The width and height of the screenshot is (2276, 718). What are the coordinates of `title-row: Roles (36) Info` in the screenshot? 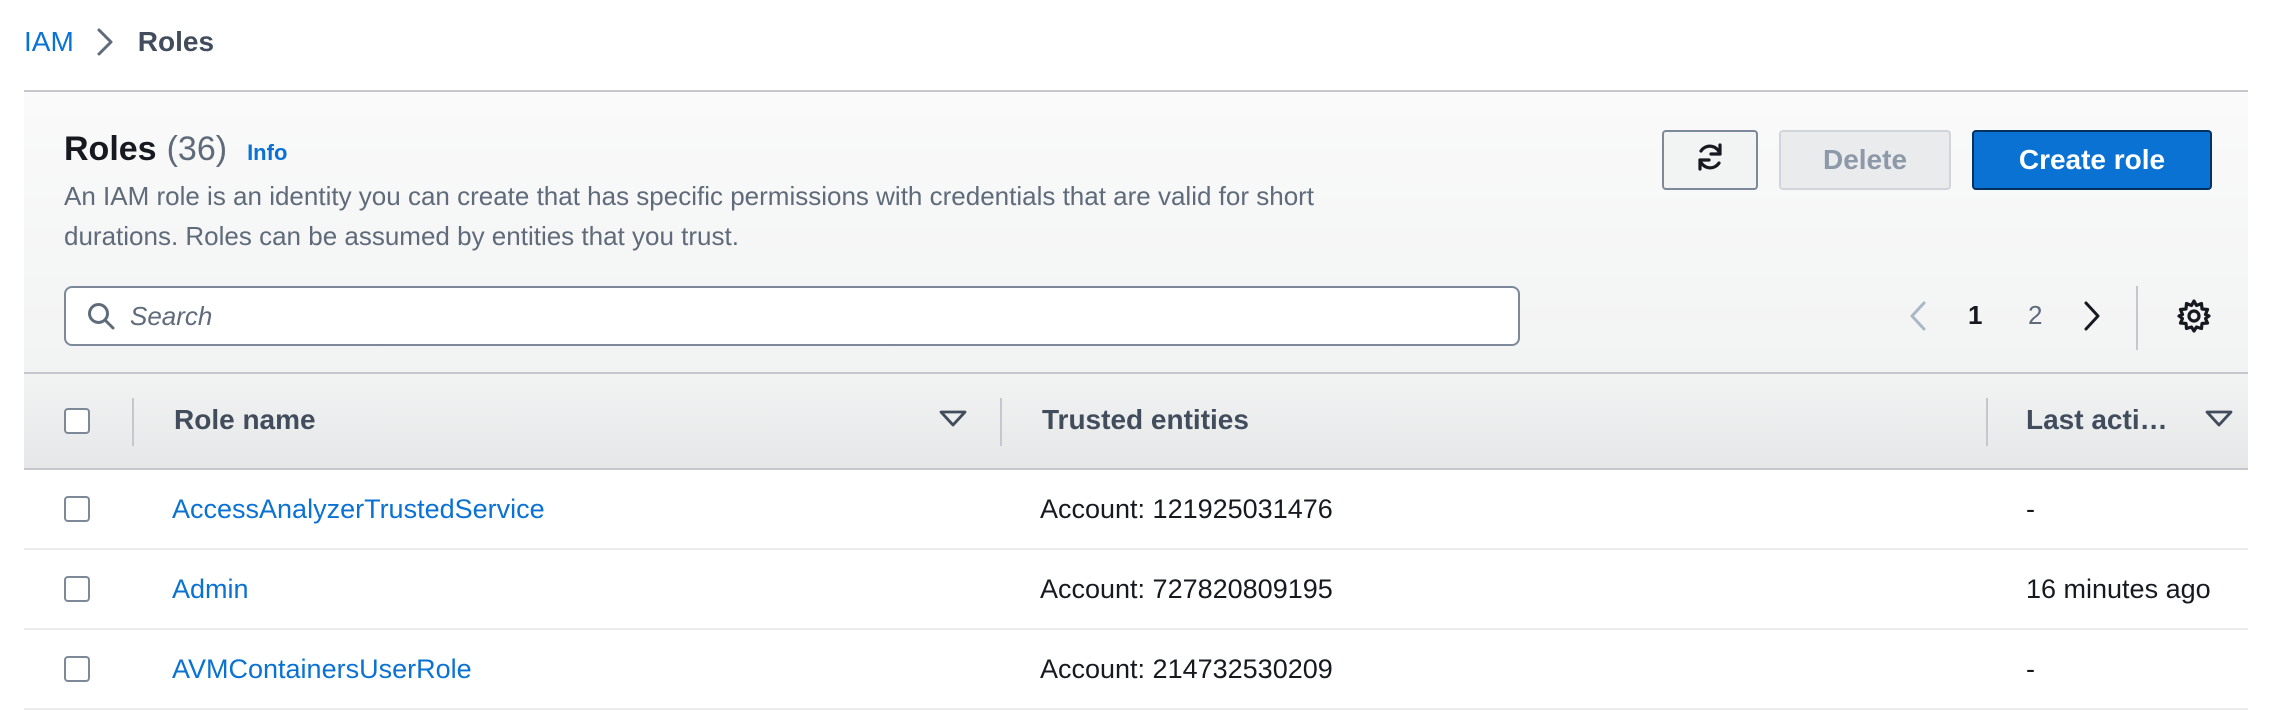 It's located at (175, 149).